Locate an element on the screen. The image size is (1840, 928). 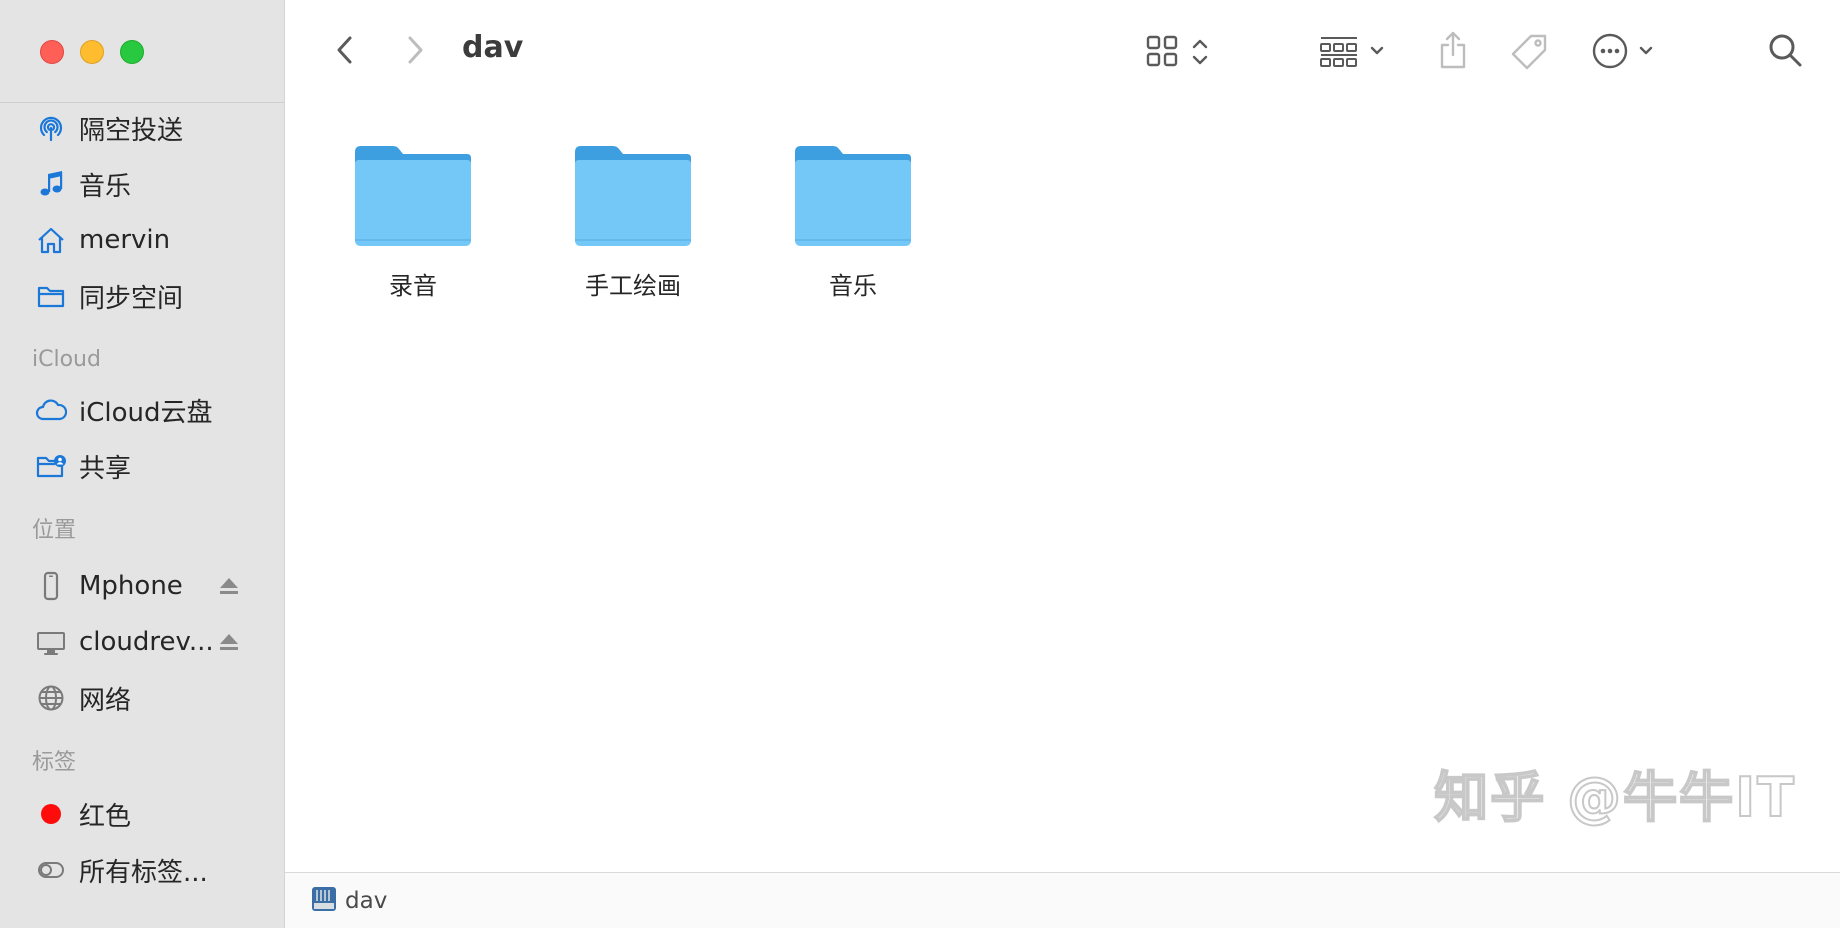
close-window-button is located at coordinates (52, 52).